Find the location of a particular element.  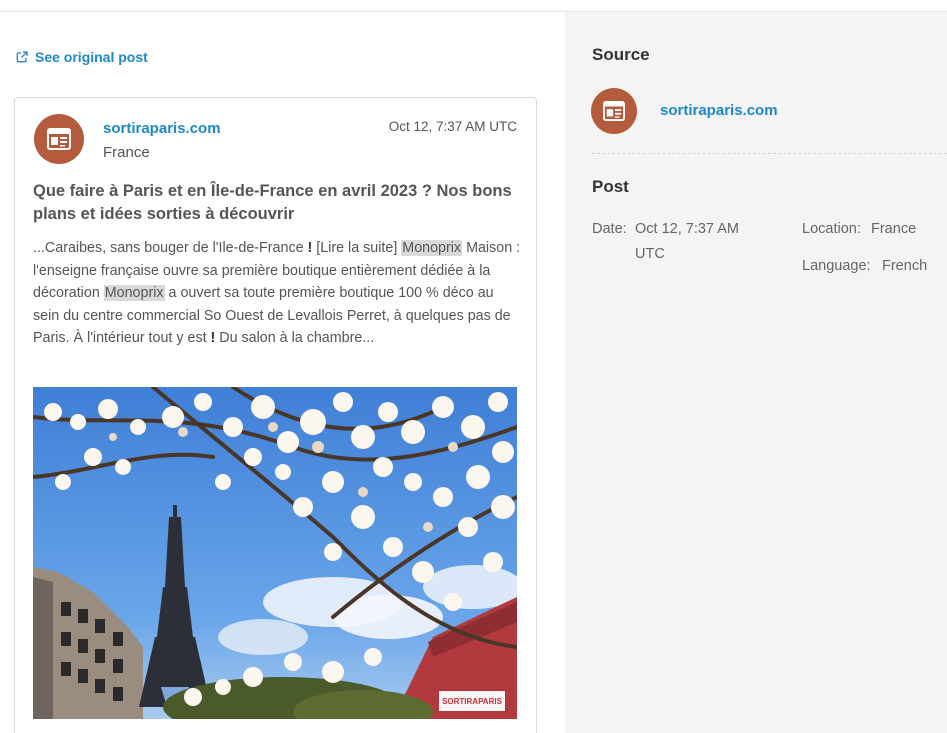

language-label: Language: is located at coordinates (836, 266).